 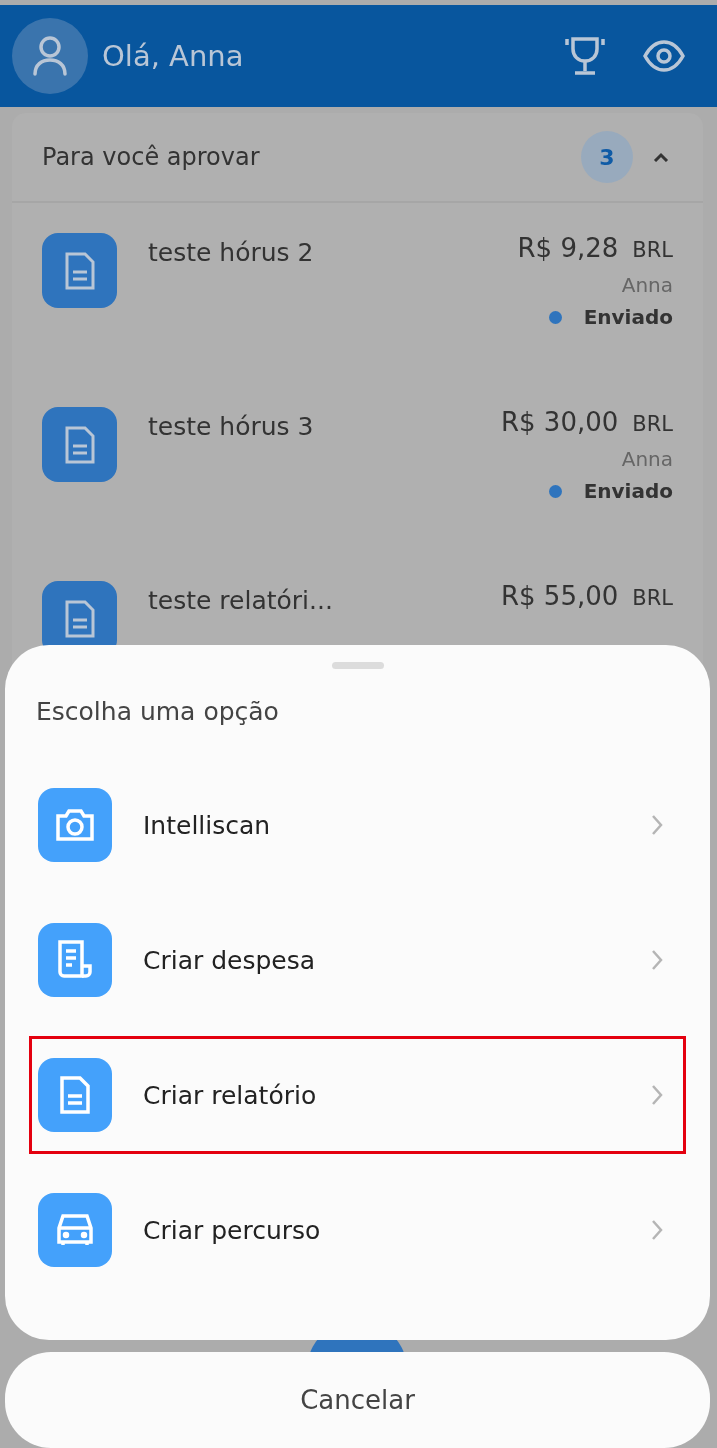 I want to click on user-icon, so click(x=50, y=56).